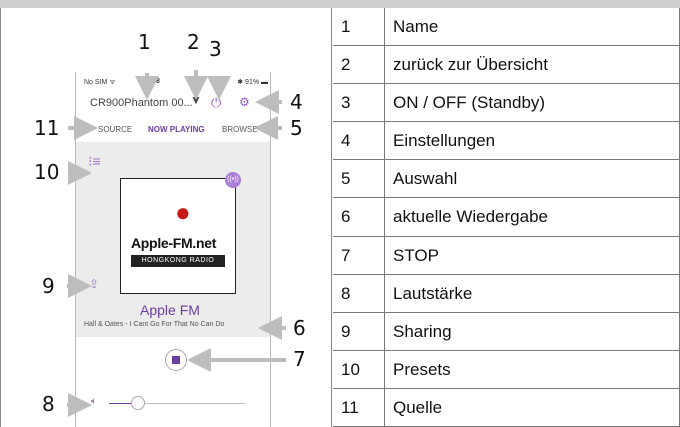  What do you see at coordinates (506, 369) in the screenshot?
I see `table-row: 10 Presets` at bounding box center [506, 369].